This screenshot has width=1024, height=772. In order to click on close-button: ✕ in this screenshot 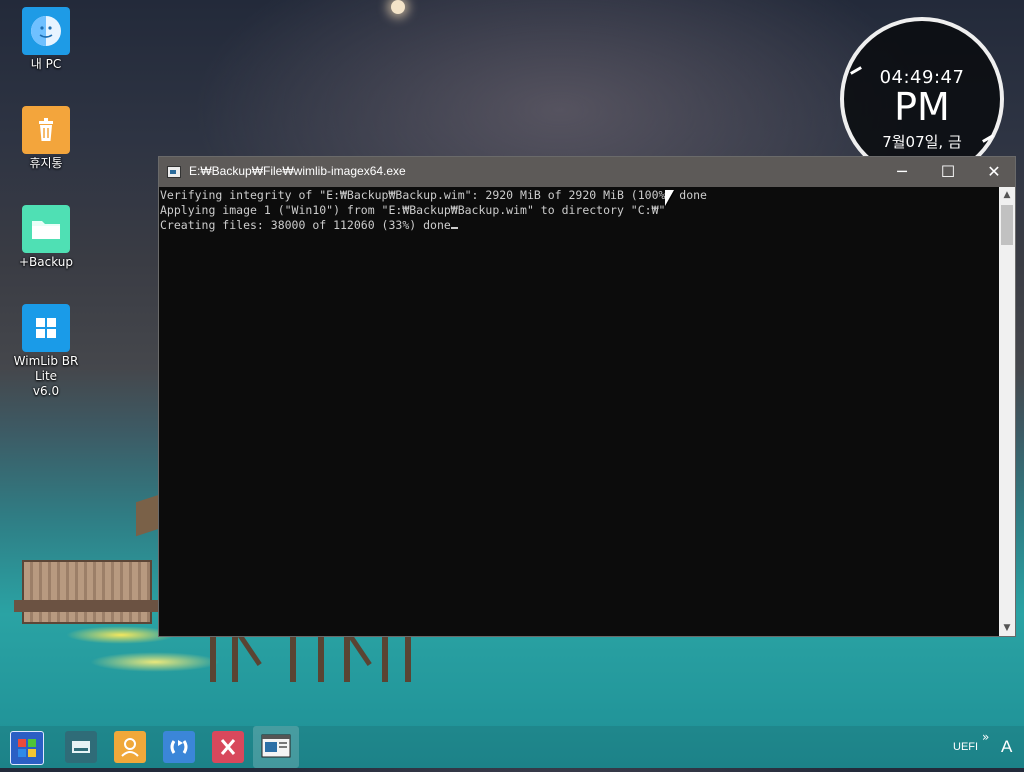, I will do `click(994, 172)`.